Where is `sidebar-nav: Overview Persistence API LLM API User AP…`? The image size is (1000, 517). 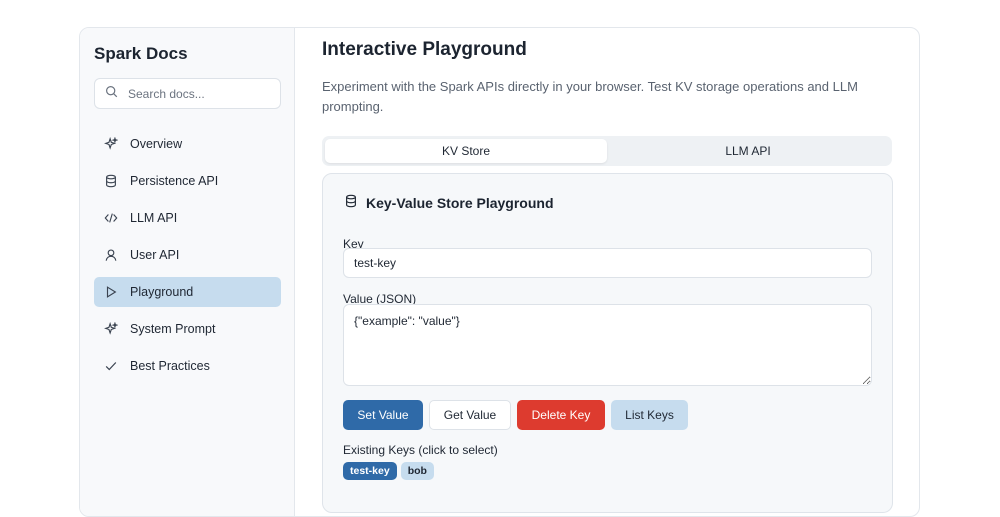
sidebar-nav: Overview Persistence API LLM API User AP… is located at coordinates (187, 258).